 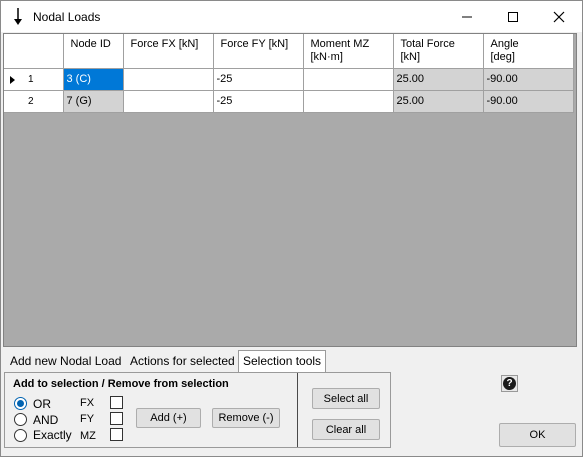 I want to click on fx-checkbox, so click(x=116, y=402).